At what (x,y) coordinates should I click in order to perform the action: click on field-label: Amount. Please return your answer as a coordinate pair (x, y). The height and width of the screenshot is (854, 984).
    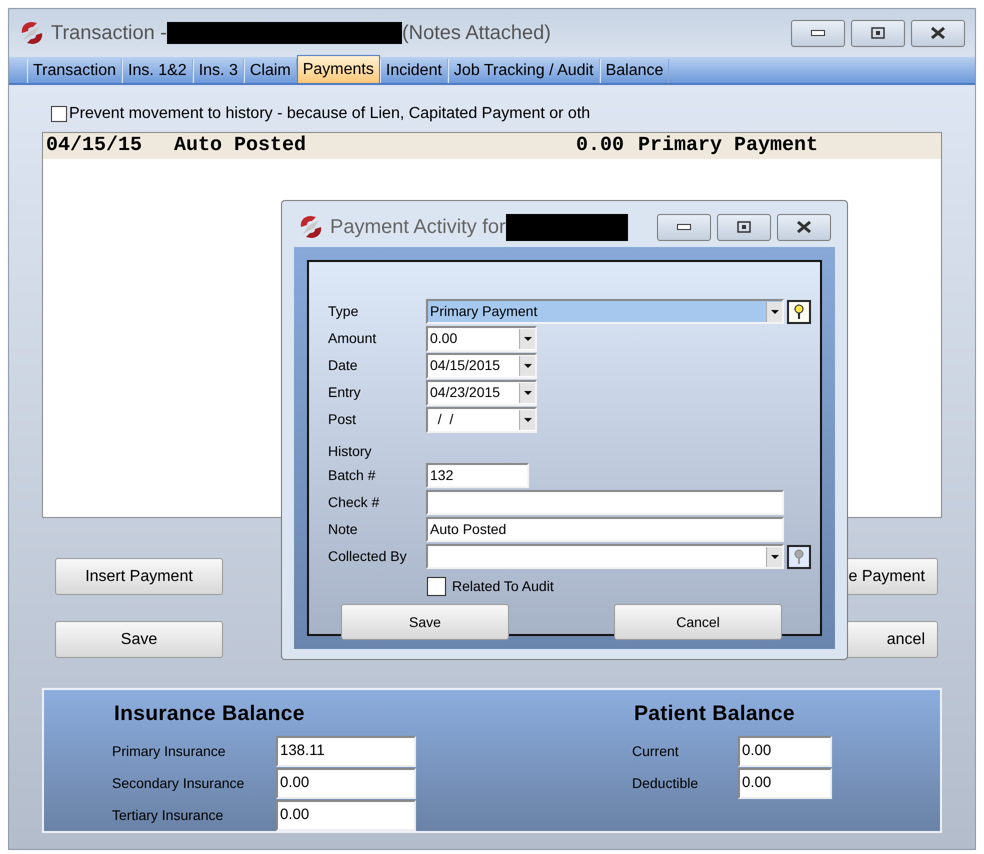
    Looking at the image, I should click on (353, 338).